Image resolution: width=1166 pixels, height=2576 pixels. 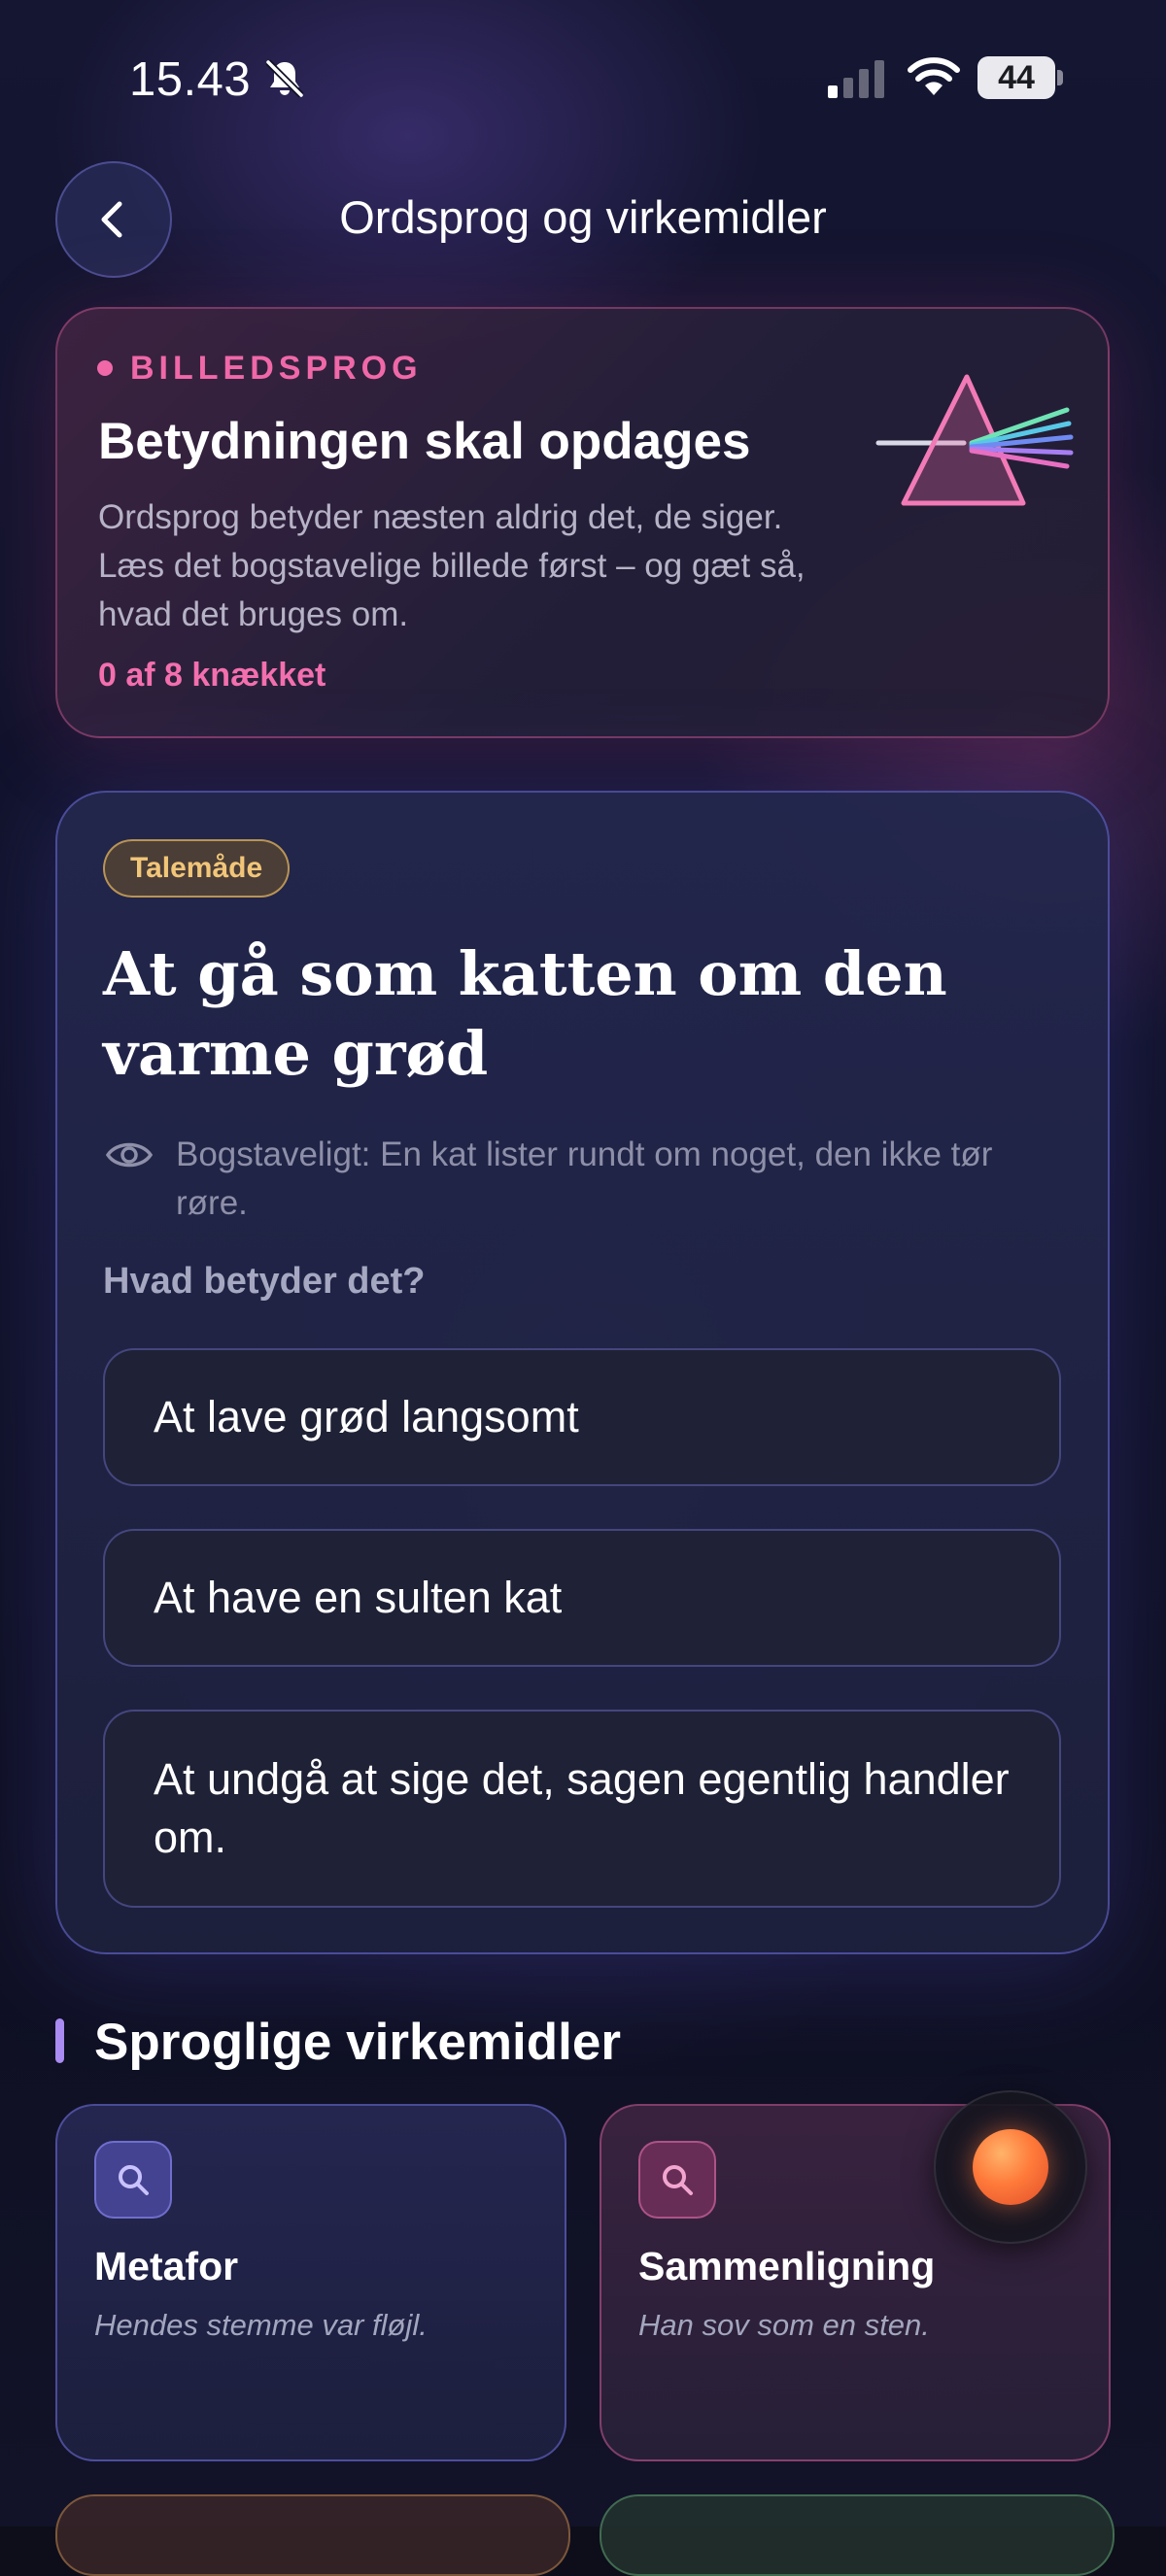 What do you see at coordinates (284, 78) in the screenshot?
I see `bell-slash-icon` at bounding box center [284, 78].